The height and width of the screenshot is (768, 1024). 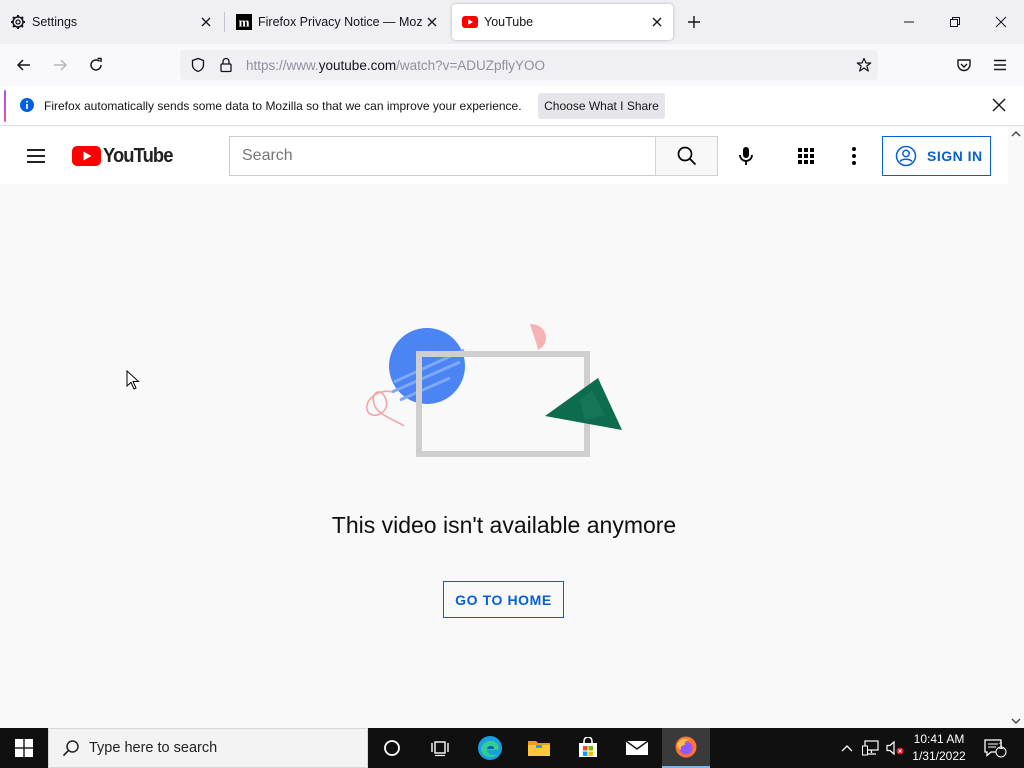 I want to click on tab-separator, so click(x=224, y=22).